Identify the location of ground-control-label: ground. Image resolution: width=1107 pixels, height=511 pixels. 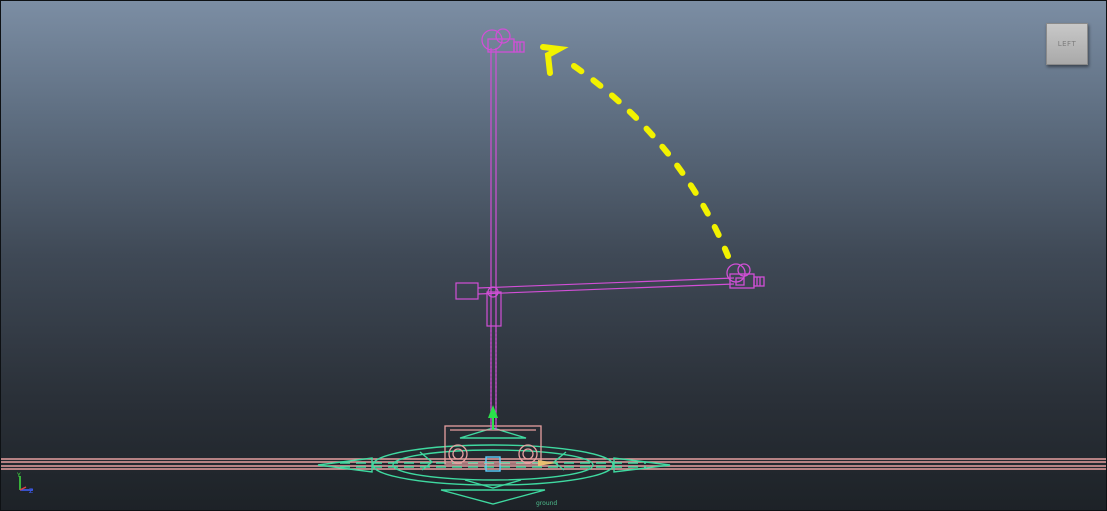
(547, 503).